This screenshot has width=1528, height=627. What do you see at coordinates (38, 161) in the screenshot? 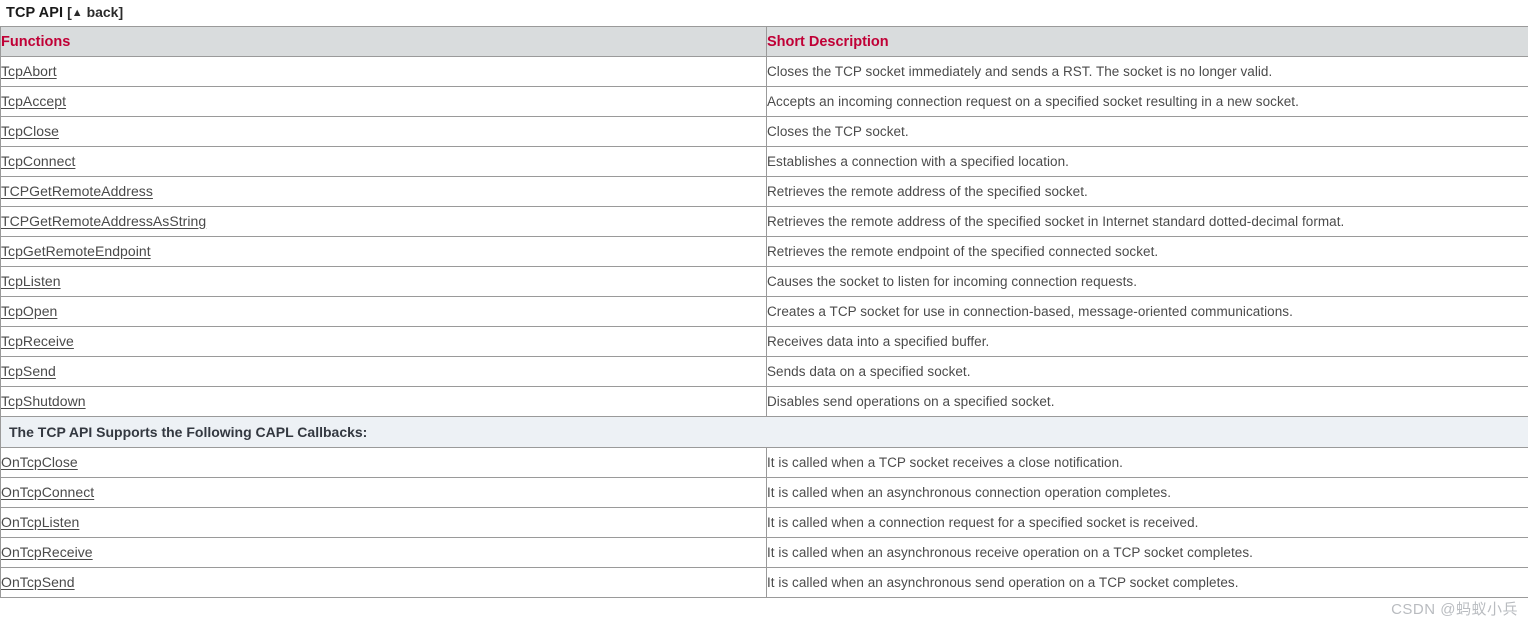
I see `function-link-tcpconnect: TcpConnect` at bounding box center [38, 161].